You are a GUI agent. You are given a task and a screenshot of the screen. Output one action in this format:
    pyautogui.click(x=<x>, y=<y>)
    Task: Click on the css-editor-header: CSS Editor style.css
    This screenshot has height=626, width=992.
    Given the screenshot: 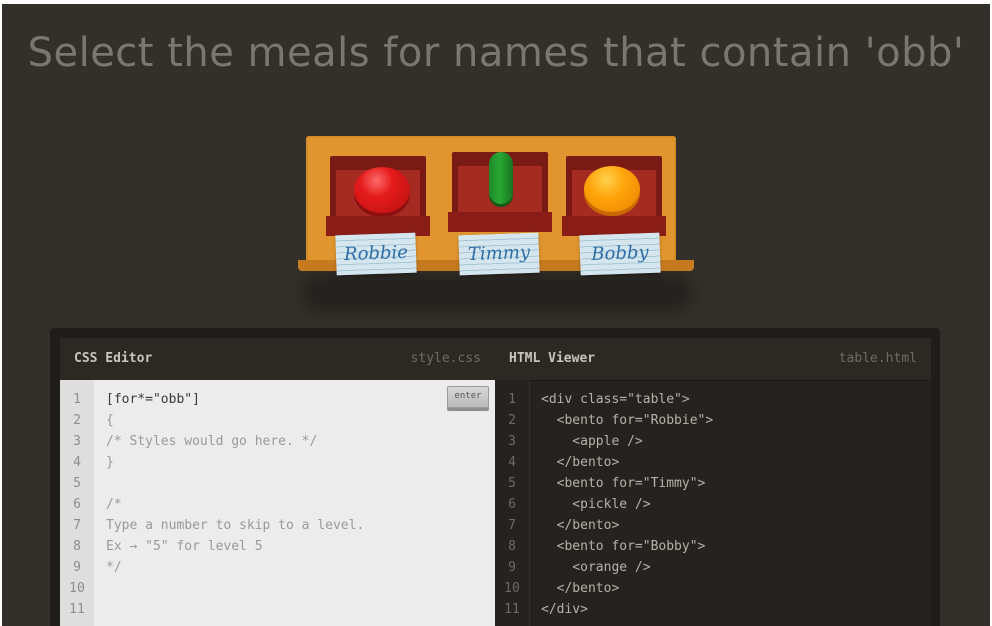 What is the action you would take?
    pyautogui.click(x=277, y=359)
    